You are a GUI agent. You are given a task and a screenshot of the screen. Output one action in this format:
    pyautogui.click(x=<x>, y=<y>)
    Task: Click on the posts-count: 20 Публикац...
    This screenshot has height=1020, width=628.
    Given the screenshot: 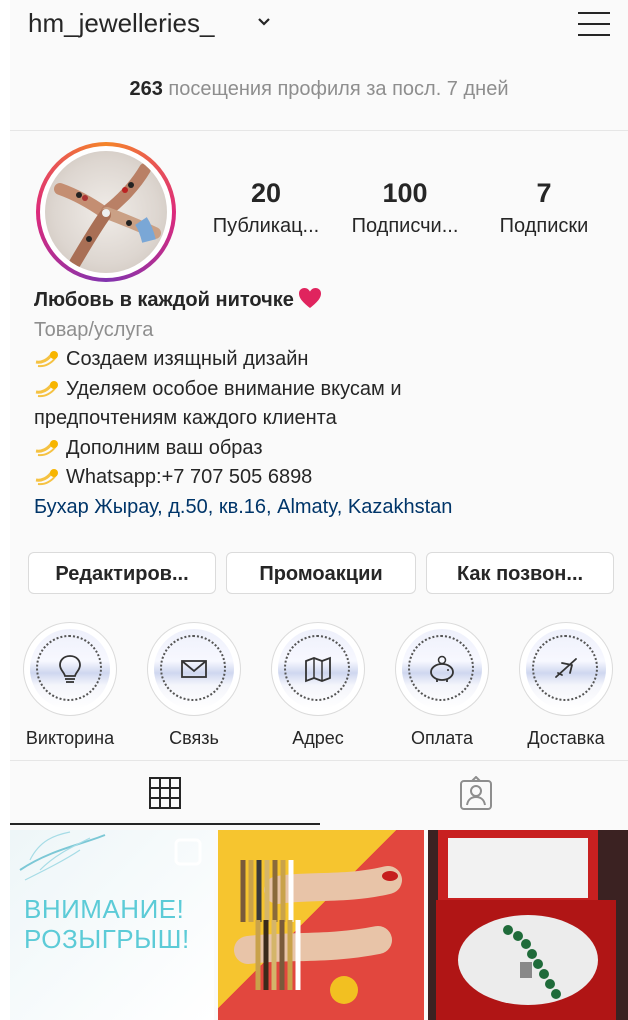 What is the action you would take?
    pyautogui.click(x=266, y=208)
    